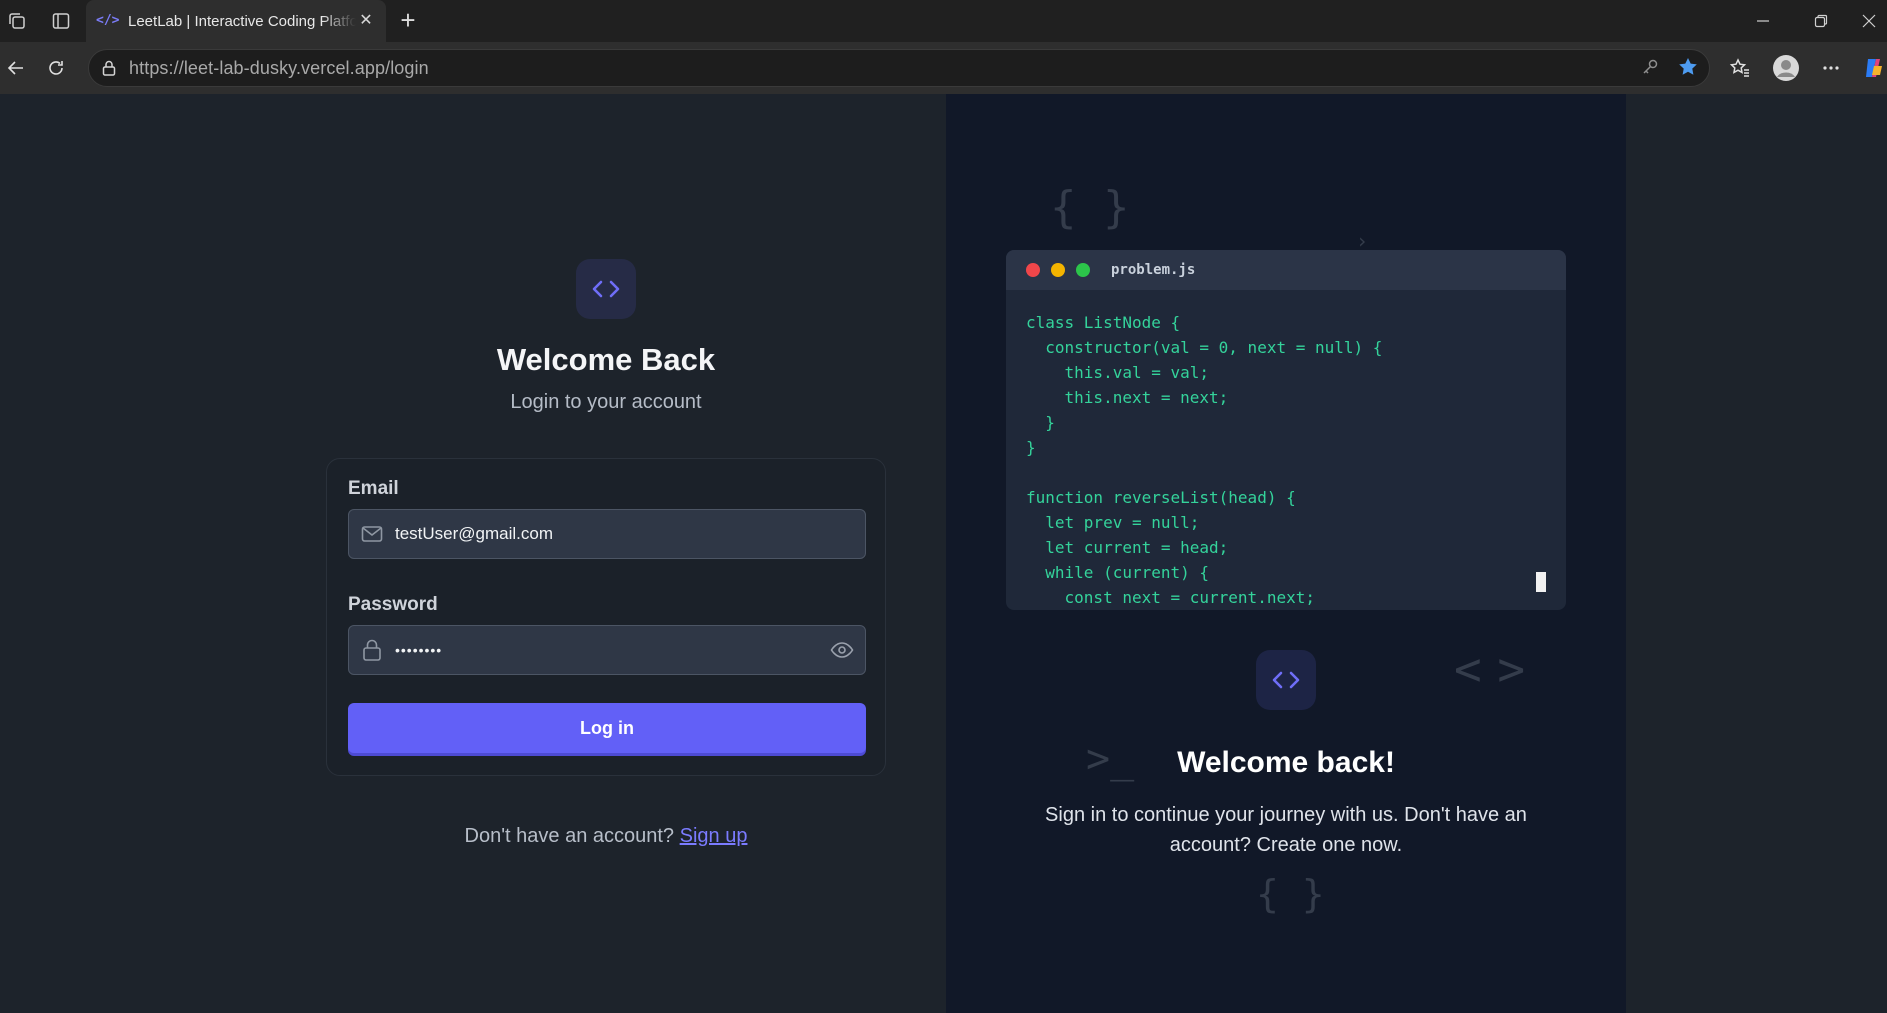 This screenshot has height=1013, width=1887. Describe the element at coordinates (372, 650) in the screenshot. I see `lock-icon` at that location.